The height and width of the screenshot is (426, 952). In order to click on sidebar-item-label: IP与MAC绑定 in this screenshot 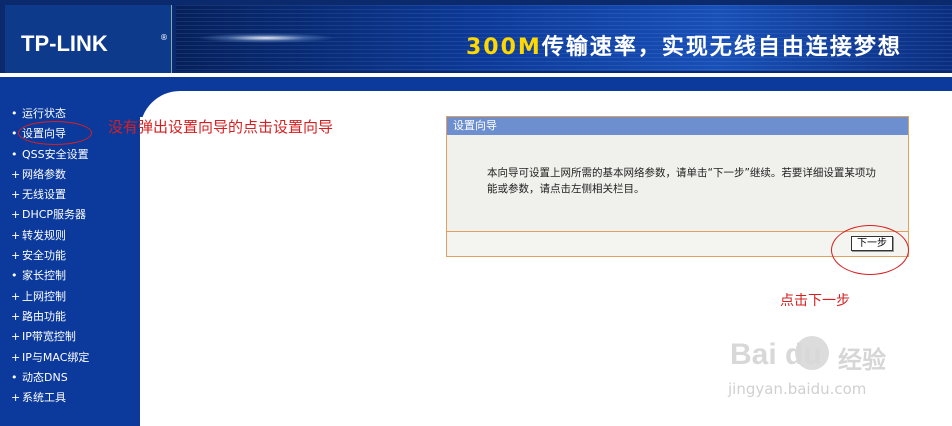, I will do `click(56, 357)`.